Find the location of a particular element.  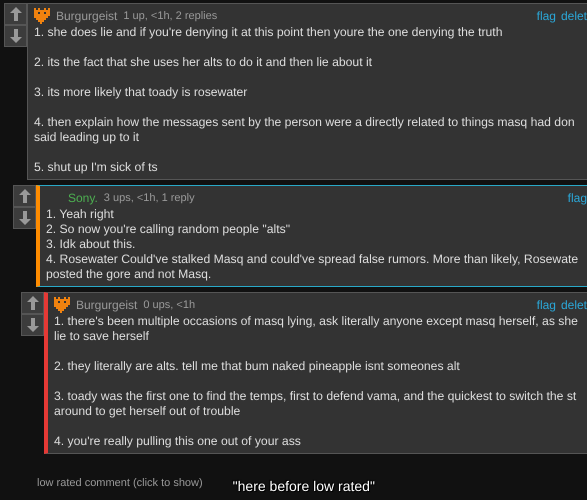

comment-meta: 0 ups, <1h is located at coordinates (169, 305).